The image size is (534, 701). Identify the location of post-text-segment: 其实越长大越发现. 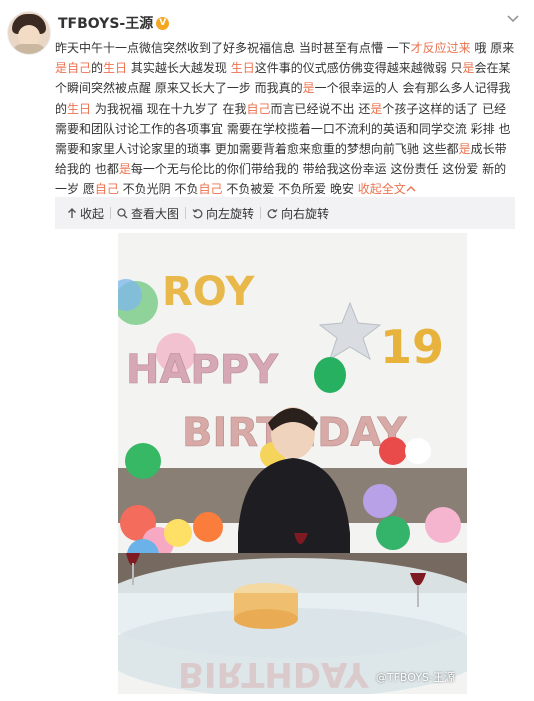
(179, 68).